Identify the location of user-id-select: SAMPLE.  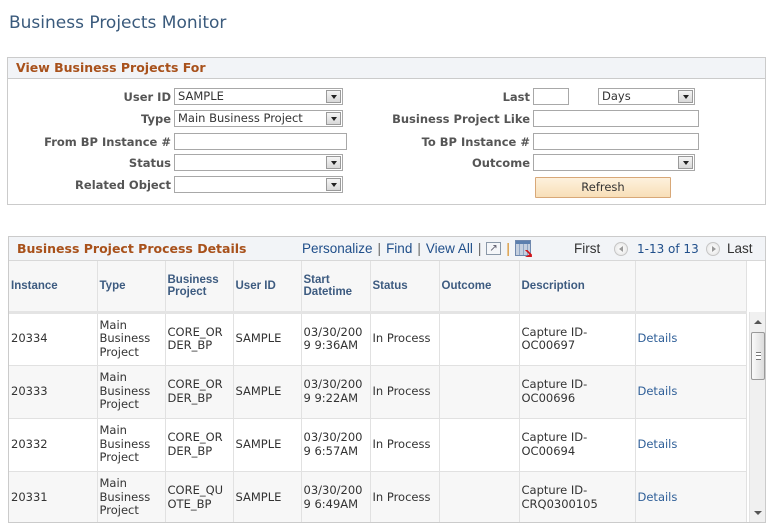
(258, 96).